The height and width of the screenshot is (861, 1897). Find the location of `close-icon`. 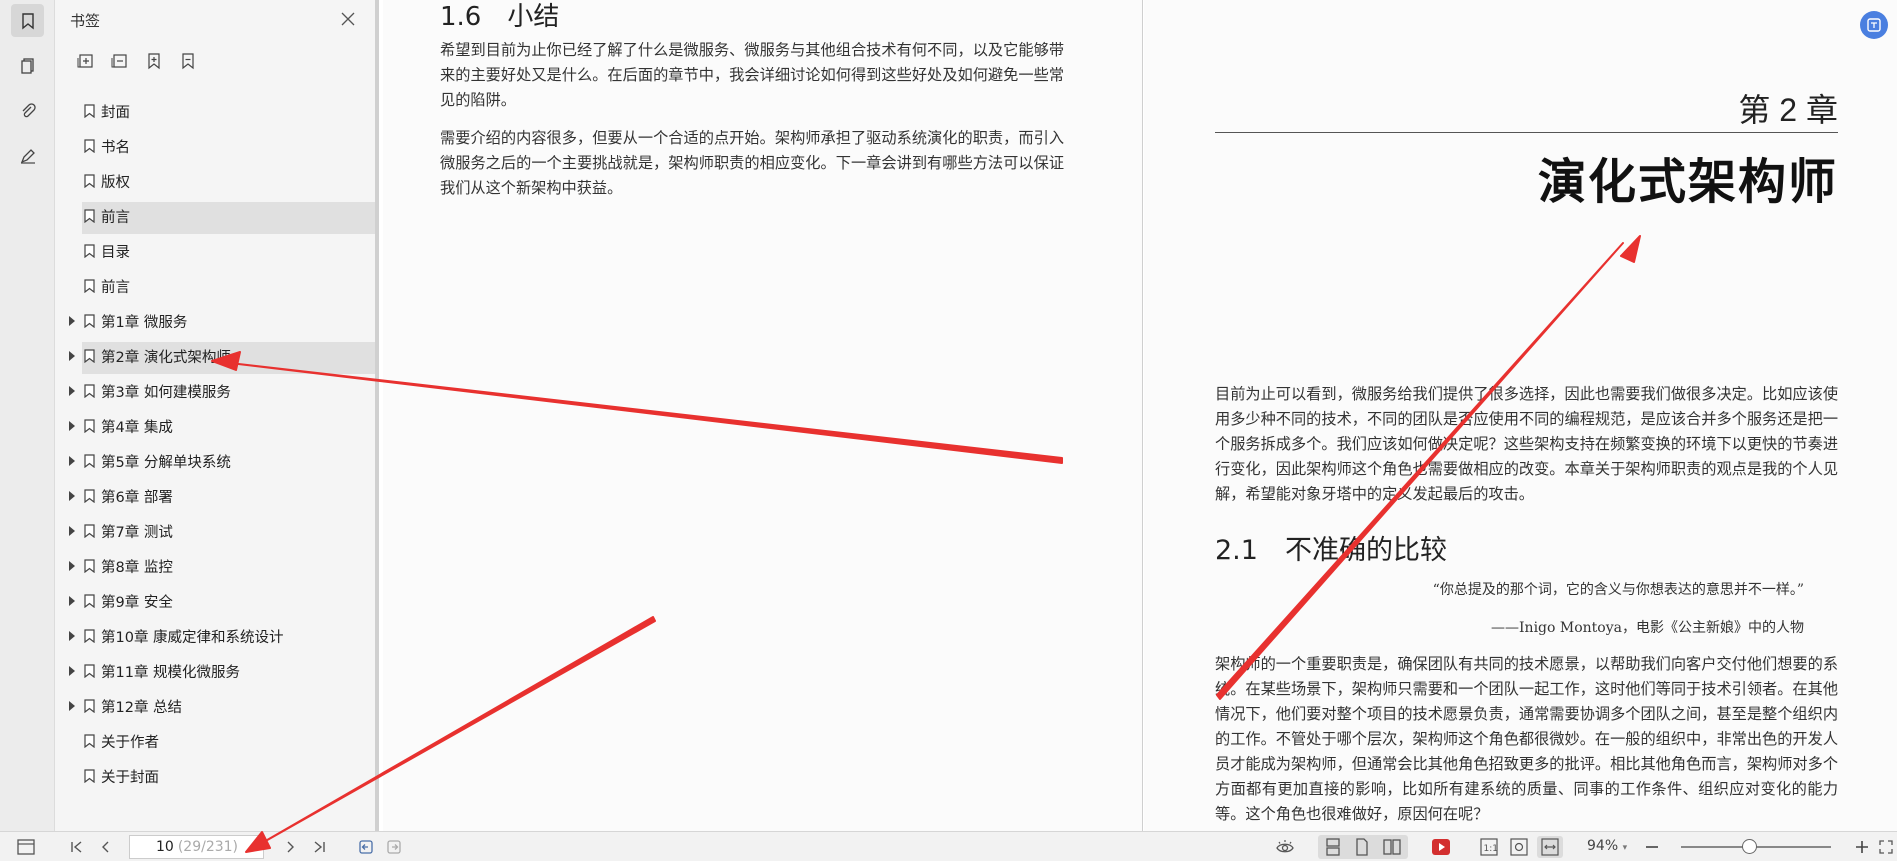

close-icon is located at coordinates (348, 19).